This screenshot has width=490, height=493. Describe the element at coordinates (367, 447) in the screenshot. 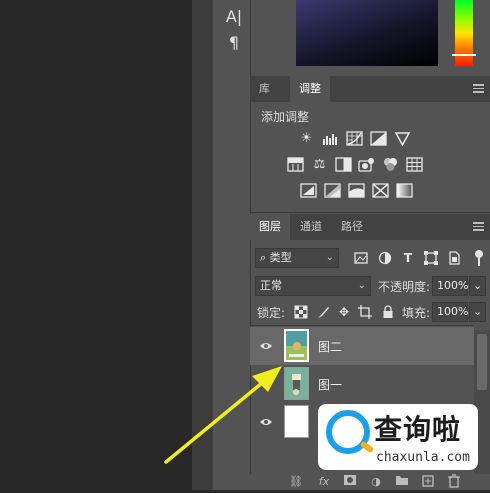

I see `watermark-logo-tail` at that location.